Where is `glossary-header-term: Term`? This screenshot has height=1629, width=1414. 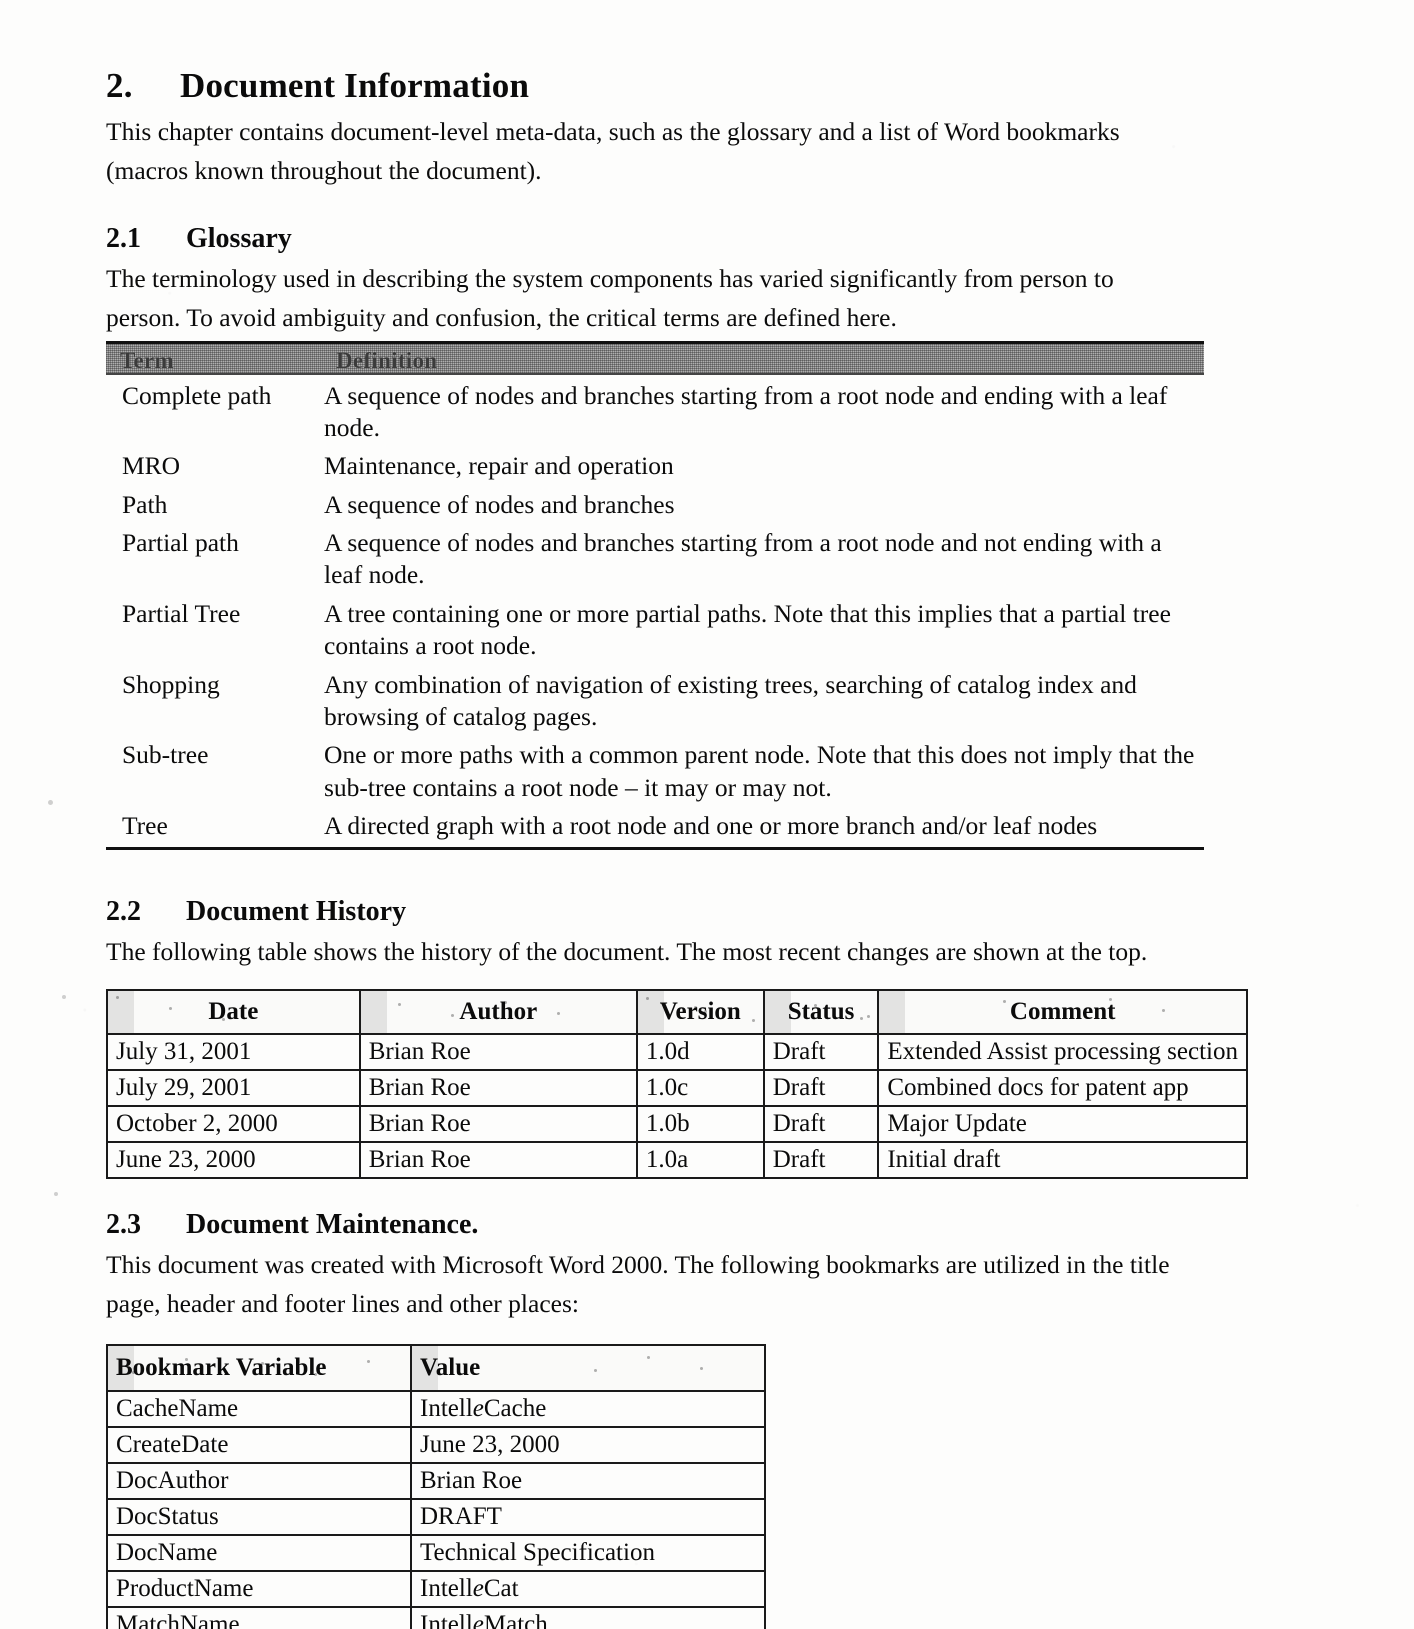
glossary-header-term: Term is located at coordinates (147, 360).